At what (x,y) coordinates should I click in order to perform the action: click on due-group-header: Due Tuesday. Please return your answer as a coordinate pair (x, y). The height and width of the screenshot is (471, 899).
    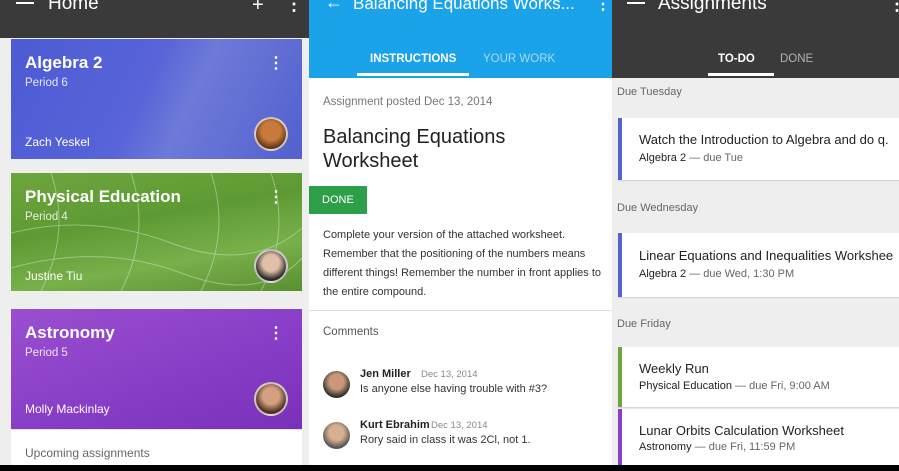
    Looking at the image, I should click on (649, 92).